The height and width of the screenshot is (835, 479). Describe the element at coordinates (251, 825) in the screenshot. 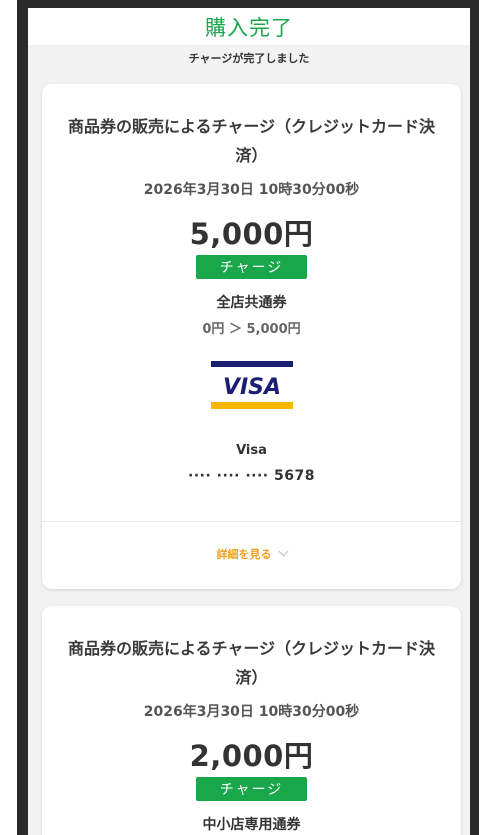

I see `coupon-name: 中小店専用通券` at that location.